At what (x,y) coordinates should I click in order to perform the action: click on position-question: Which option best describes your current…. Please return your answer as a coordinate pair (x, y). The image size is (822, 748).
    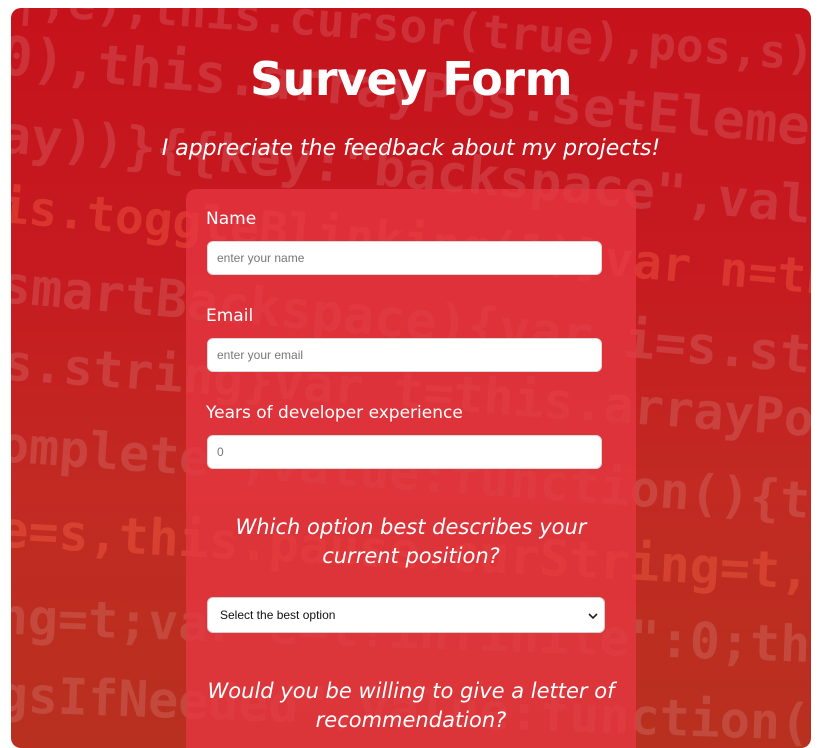
    Looking at the image, I should click on (411, 541).